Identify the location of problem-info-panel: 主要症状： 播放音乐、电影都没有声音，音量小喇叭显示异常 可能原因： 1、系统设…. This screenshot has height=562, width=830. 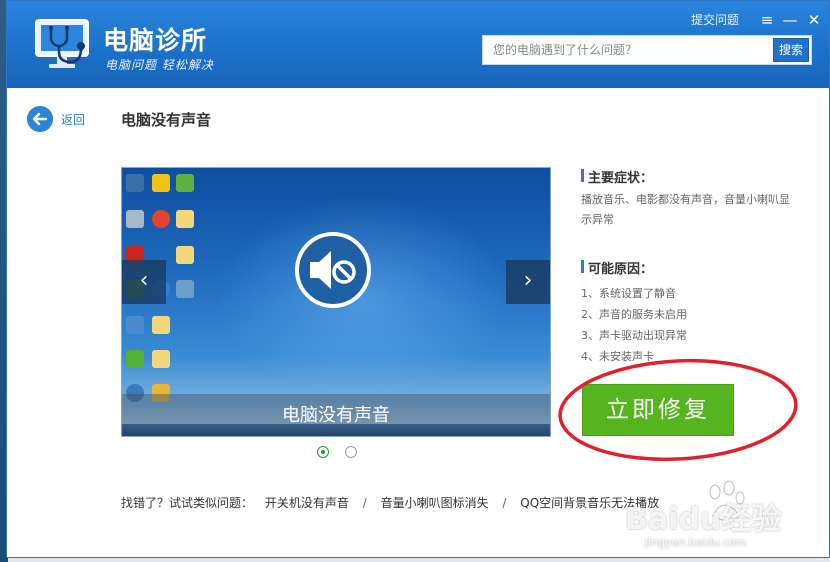
(686, 267).